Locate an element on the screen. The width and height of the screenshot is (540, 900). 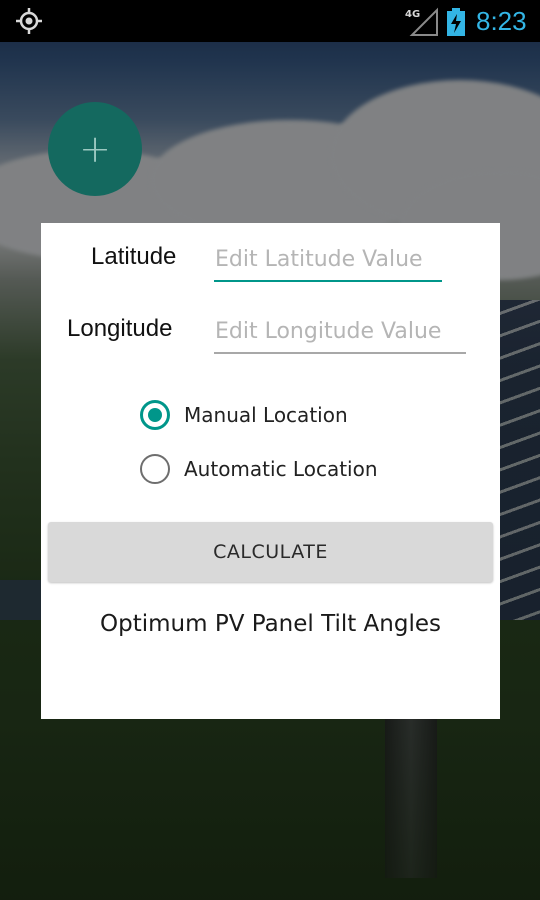
radio-manual-label: Manual Location is located at coordinates (266, 415).